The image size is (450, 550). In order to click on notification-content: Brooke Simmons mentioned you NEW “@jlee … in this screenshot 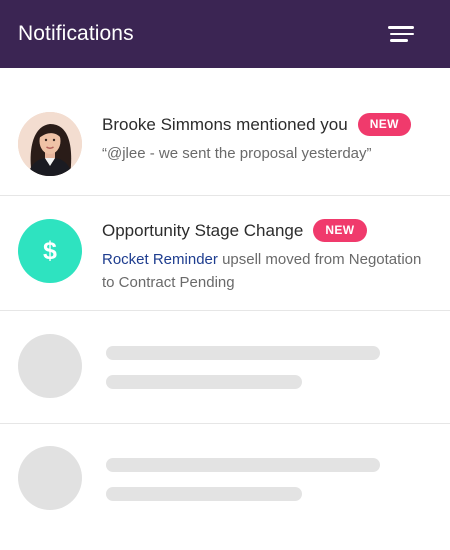, I will do `click(266, 139)`.